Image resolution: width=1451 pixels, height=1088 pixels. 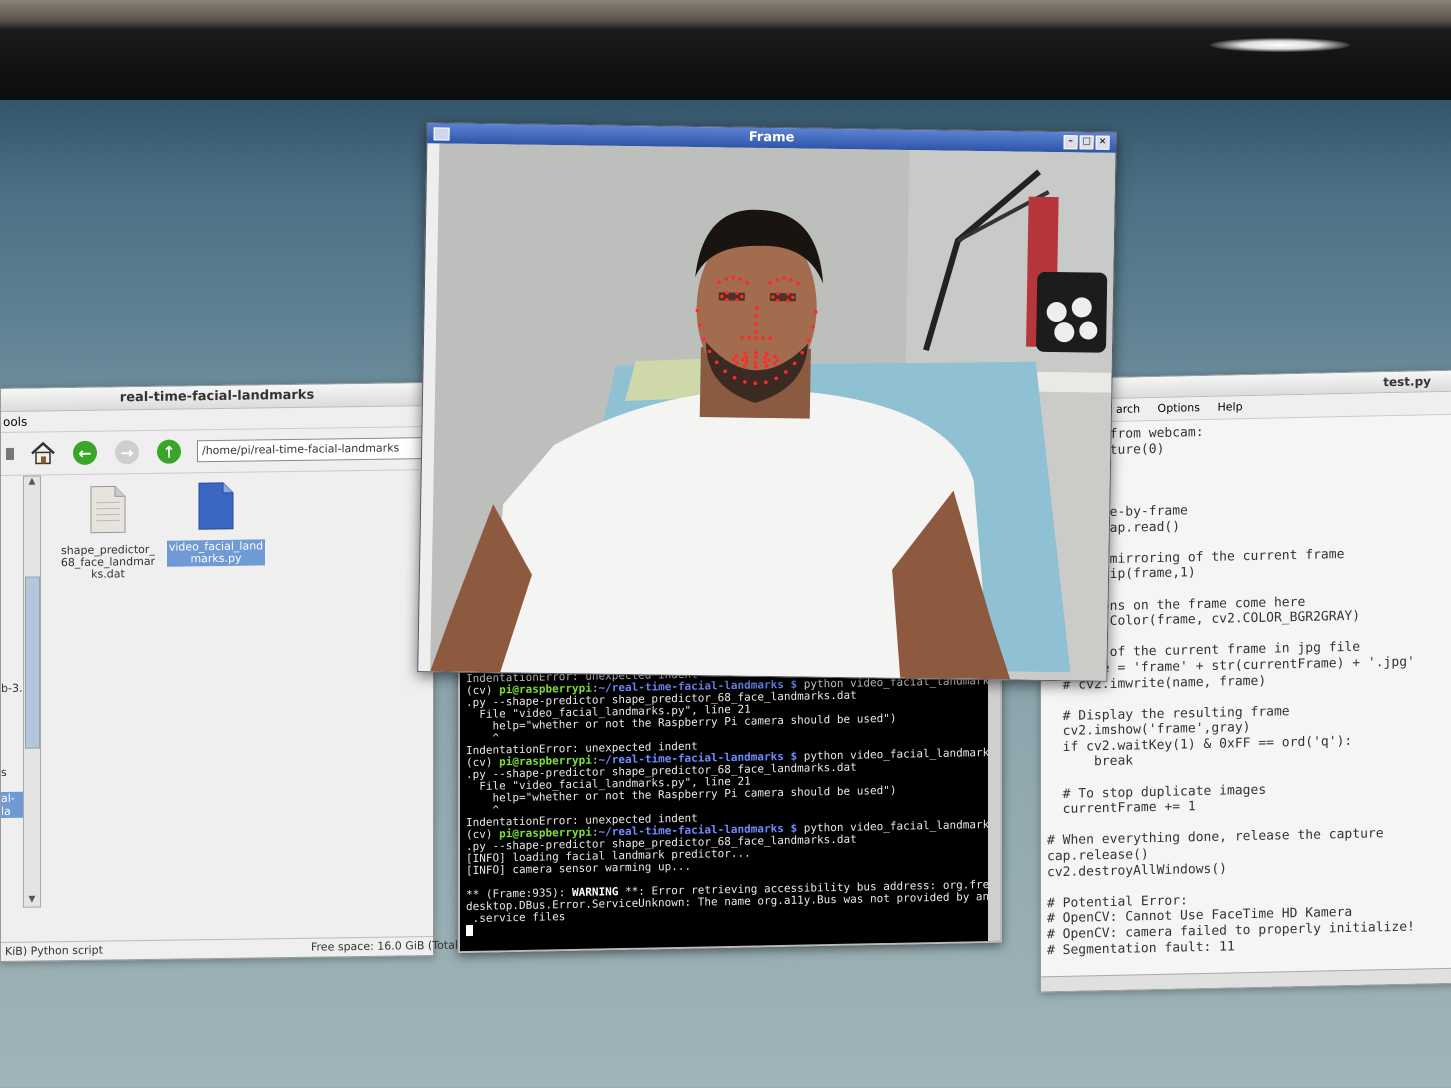 What do you see at coordinates (4, 772) in the screenshot?
I see `side-text-2: s` at bounding box center [4, 772].